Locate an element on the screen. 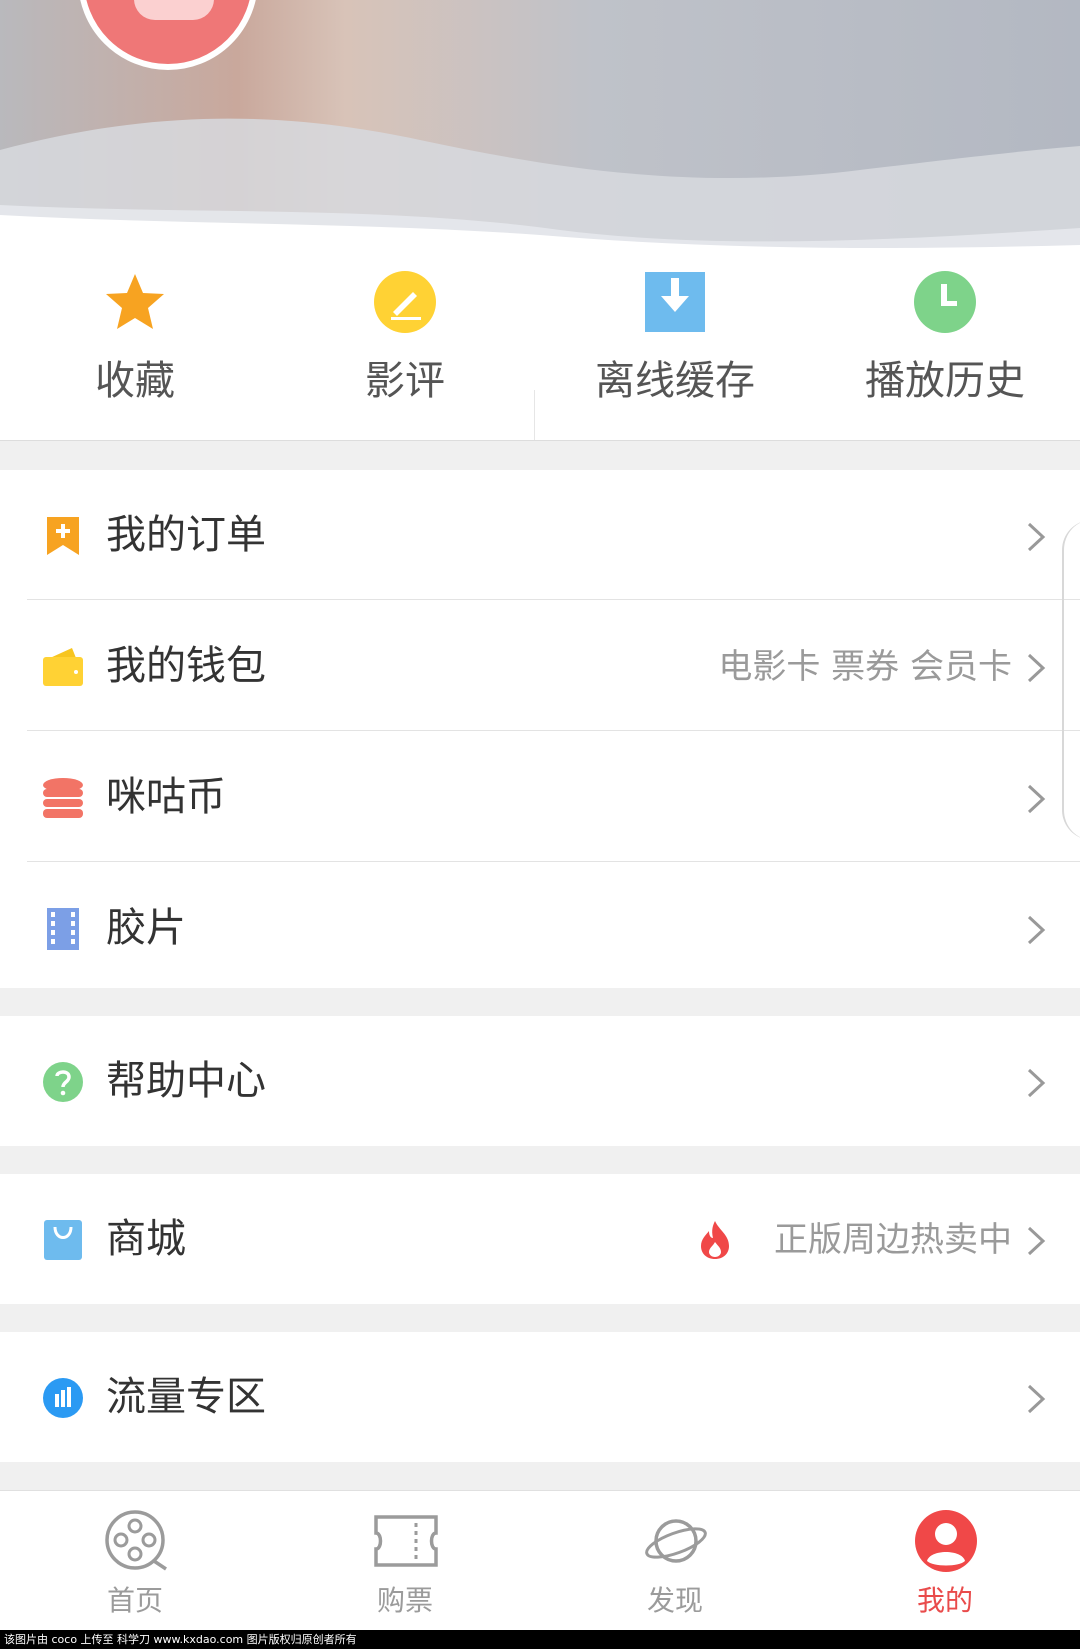 The height and width of the screenshot is (1649, 1080). pen-icon is located at coordinates (405, 302).